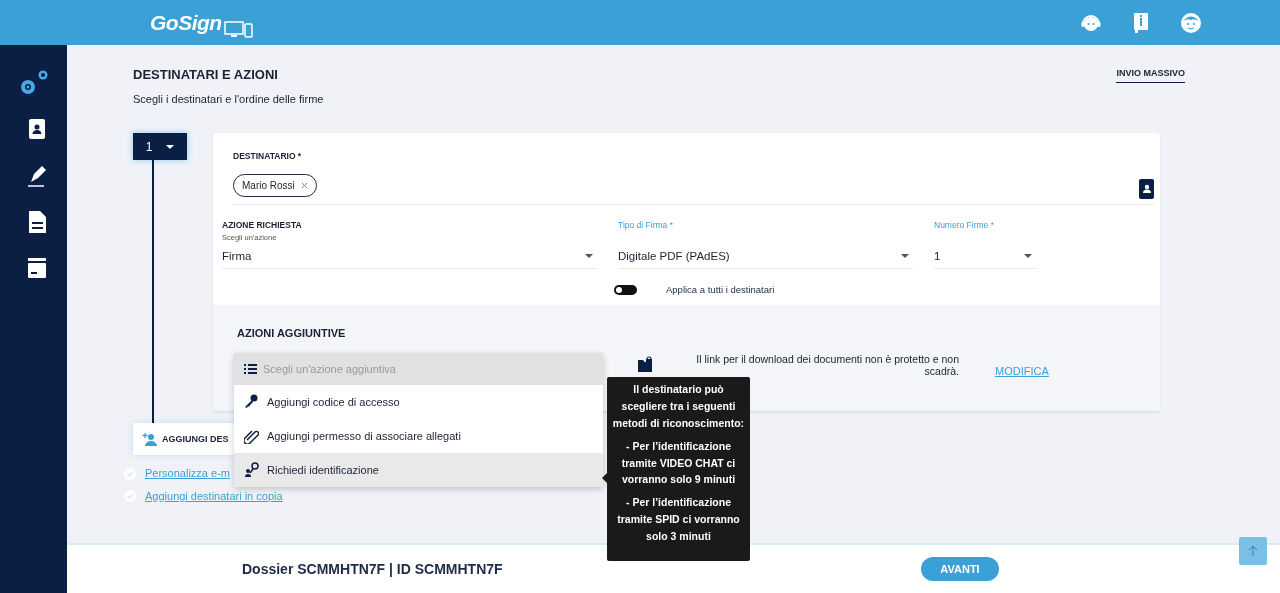  Describe the element at coordinates (1150, 75) in the screenshot. I see `bulk-send-link: INVIO MASSIVO` at that location.